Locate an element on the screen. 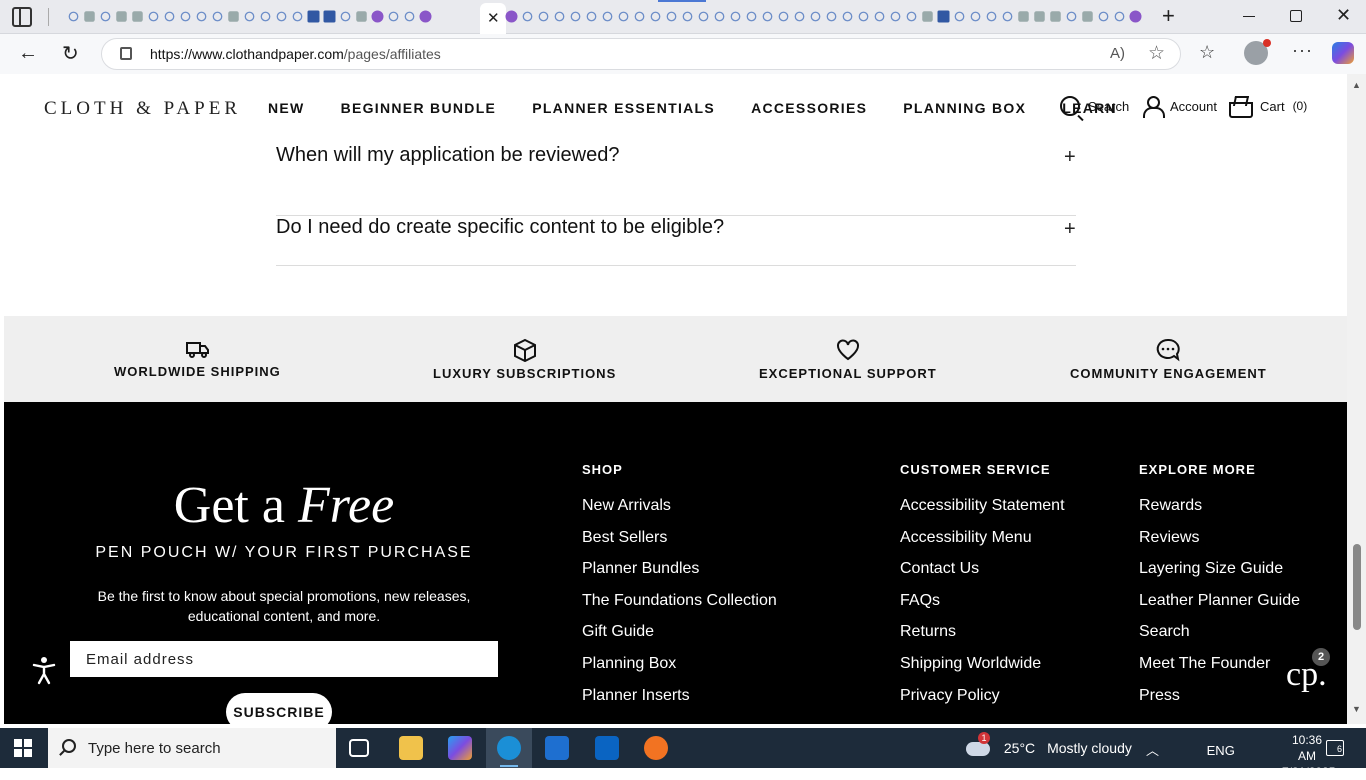  nav-item-planner-essentials: PLANNER ESSENTIALS is located at coordinates (623, 108).